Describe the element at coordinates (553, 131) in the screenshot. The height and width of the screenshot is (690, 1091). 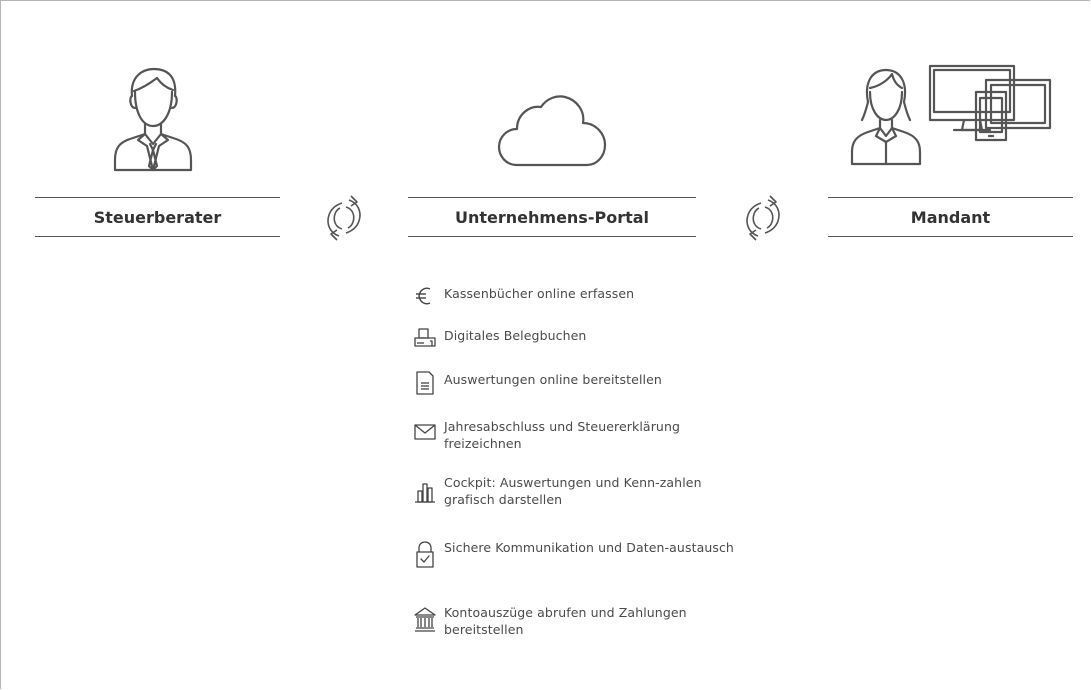
I see `cloud-icon` at that location.